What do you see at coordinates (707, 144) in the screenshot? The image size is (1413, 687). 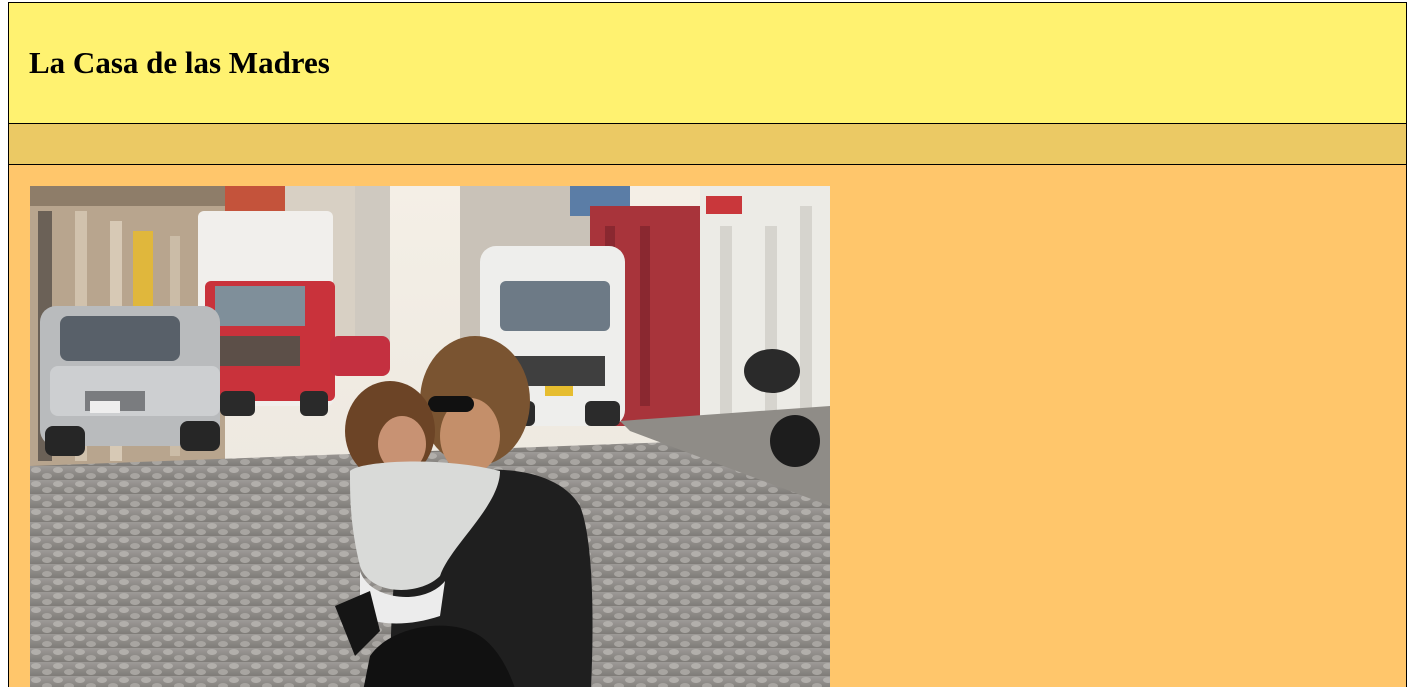 I see `nav-bar` at bounding box center [707, 144].